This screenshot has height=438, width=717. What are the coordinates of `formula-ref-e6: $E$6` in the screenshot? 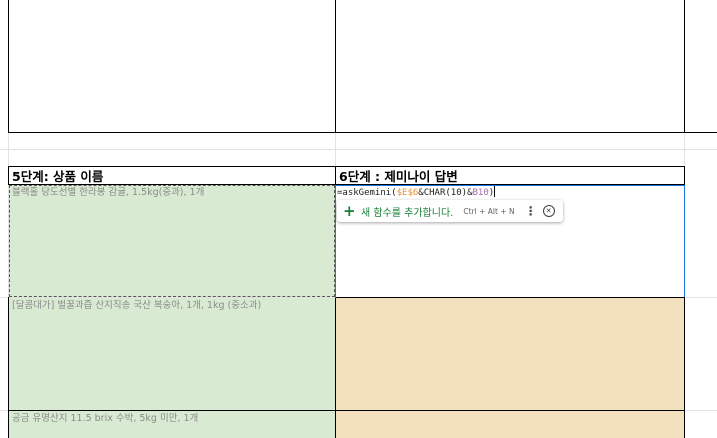 It's located at (407, 193).